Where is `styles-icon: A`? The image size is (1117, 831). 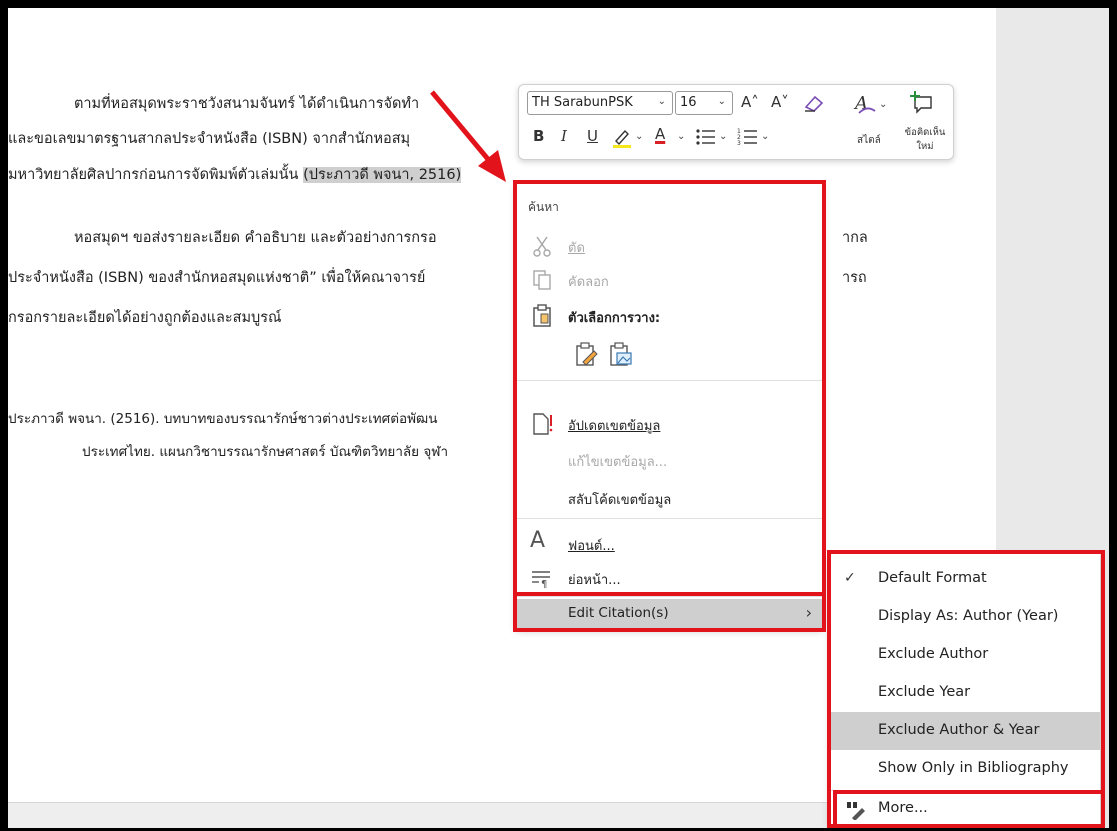 styles-icon: A is located at coordinates (866, 104).